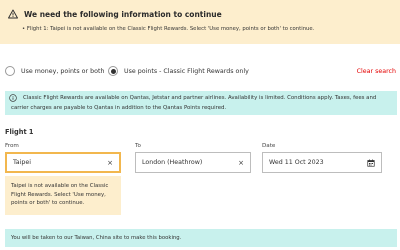 The width and height of the screenshot is (400, 250). Describe the element at coordinates (110, 163) in the screenshot. I see `clear-from-icon: ×` at that location.